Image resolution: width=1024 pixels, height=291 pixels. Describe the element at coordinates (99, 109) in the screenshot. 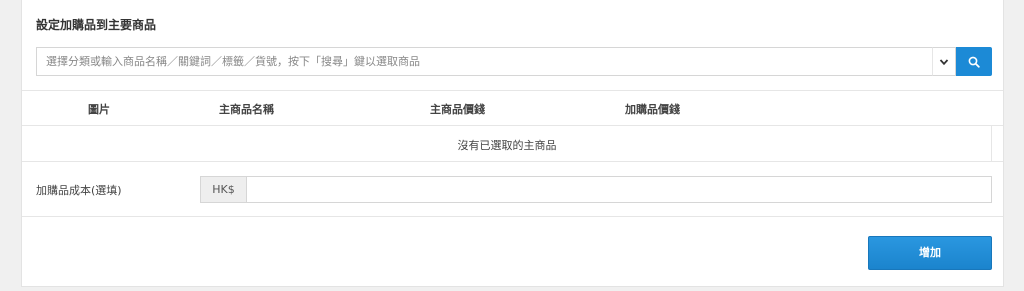

I see `column-header-image: 圖片` at that location.